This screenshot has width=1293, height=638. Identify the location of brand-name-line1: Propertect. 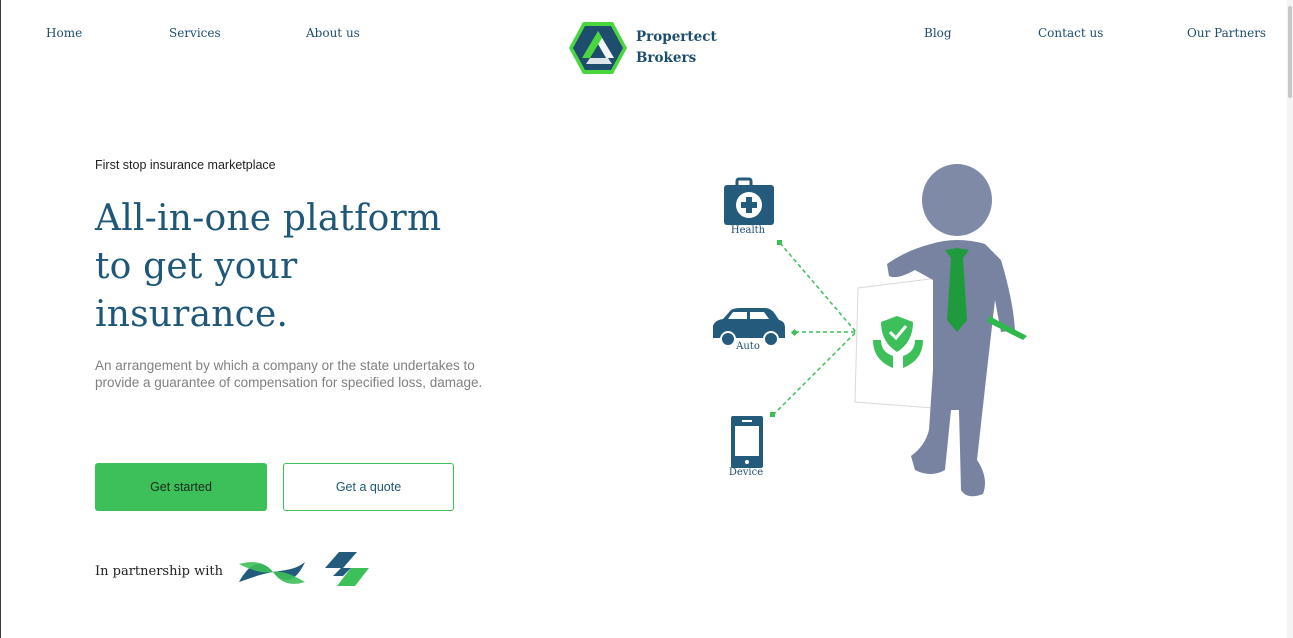
(676, 37).